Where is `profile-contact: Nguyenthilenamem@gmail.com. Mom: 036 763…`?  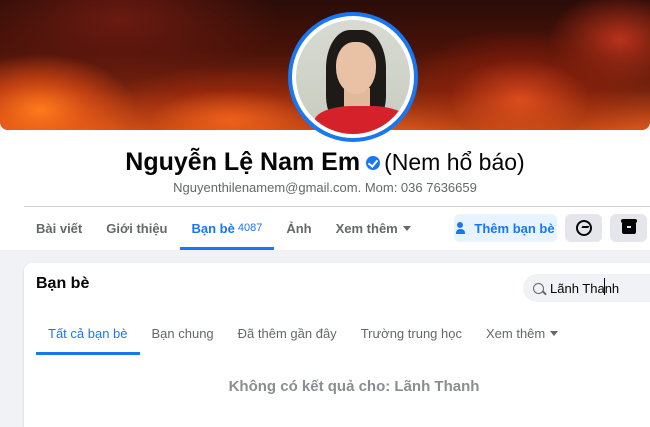 profile-contact: Nguyenthilenamem@gmail.com. Mom: 036 763… is located at coordinates (325, 187).